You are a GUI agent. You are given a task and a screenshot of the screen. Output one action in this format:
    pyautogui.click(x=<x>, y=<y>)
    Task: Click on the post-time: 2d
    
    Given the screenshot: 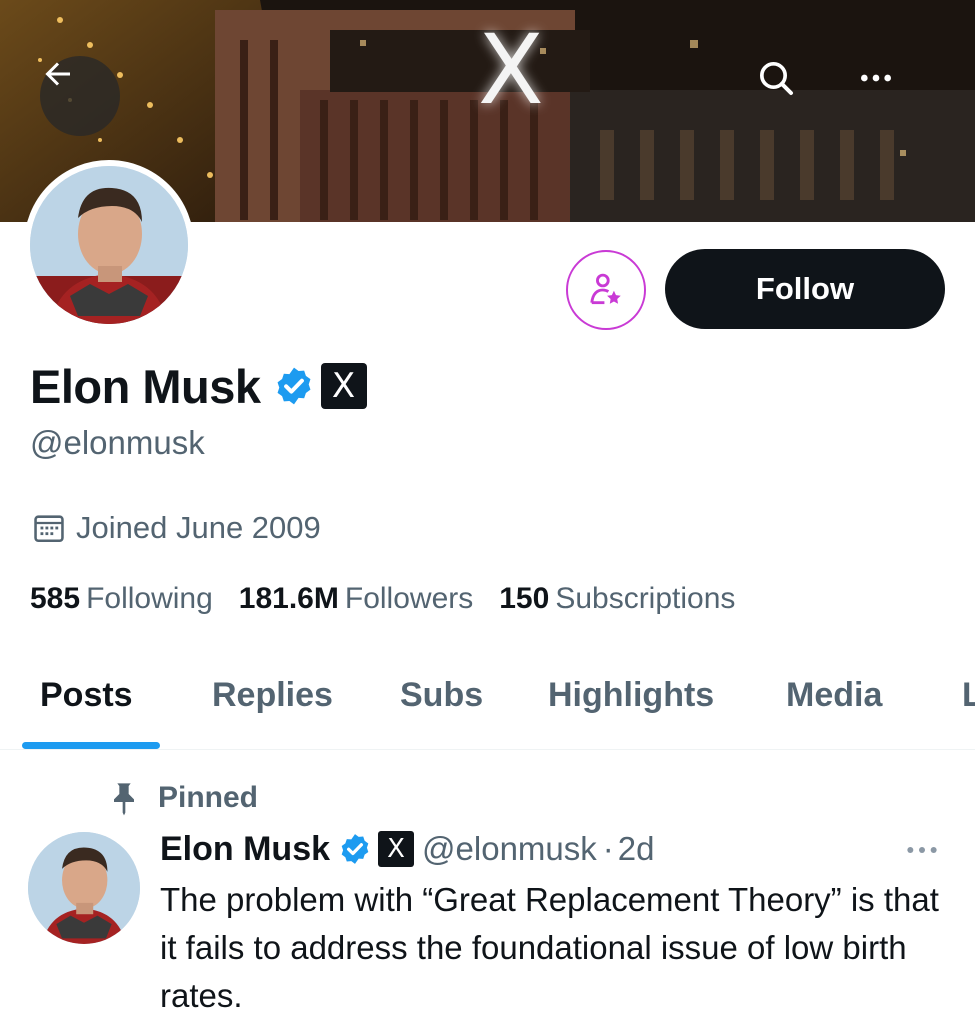 What is the action you would take?
    pyautogui.click(x=636, y=849)
    